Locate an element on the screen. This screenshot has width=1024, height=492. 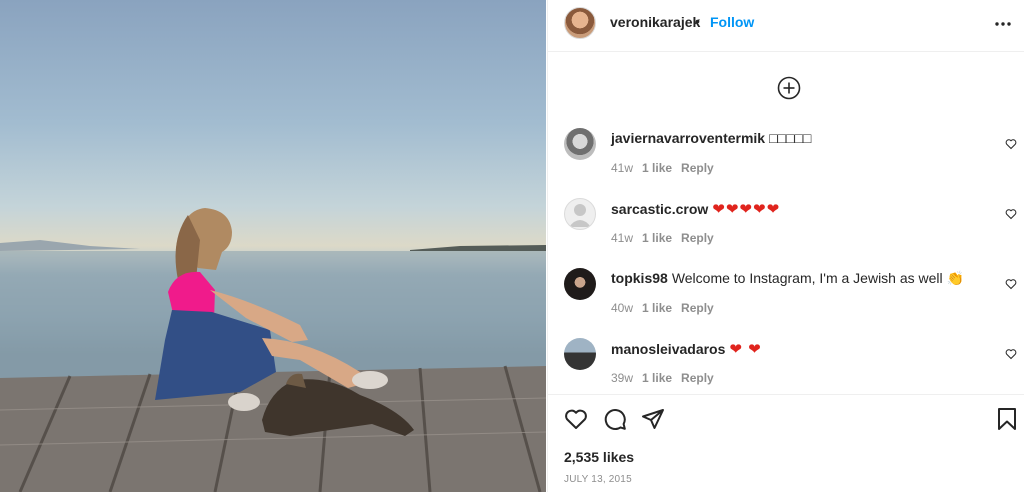
post-actions is located at coordinates (786, 419).